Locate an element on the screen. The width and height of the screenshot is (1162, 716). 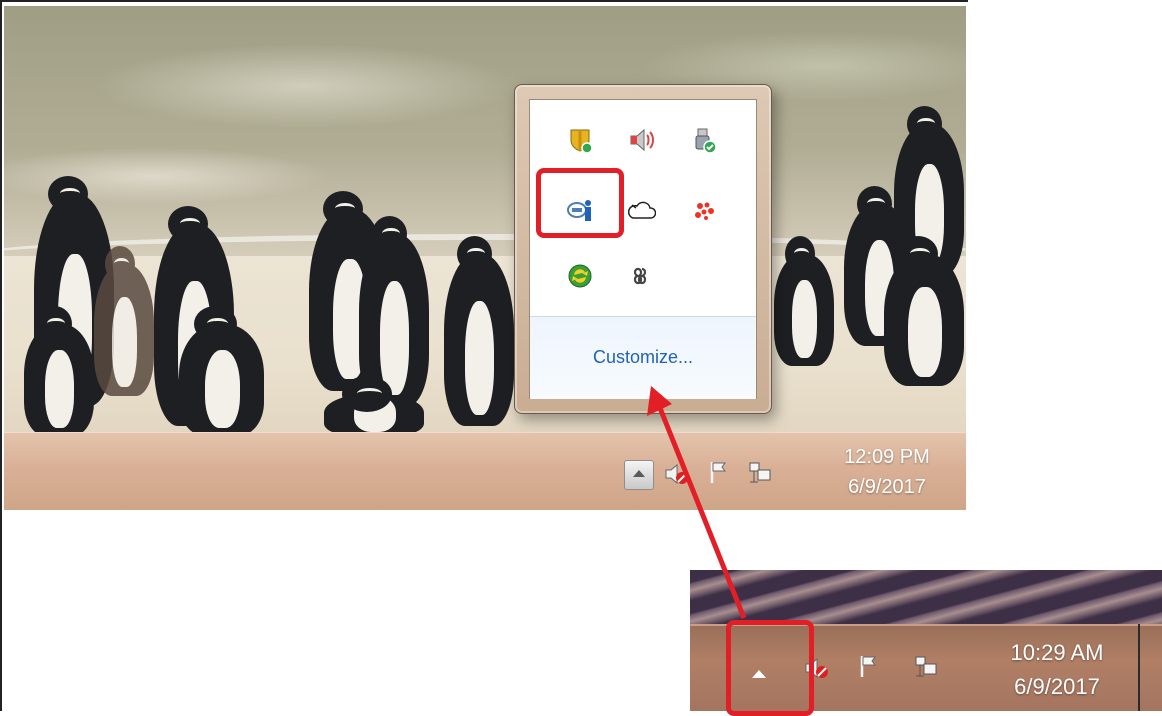
taskbar-zoom-screenshot: 10:29 AM 6/9/2017 is located at coordinates (926, 640).